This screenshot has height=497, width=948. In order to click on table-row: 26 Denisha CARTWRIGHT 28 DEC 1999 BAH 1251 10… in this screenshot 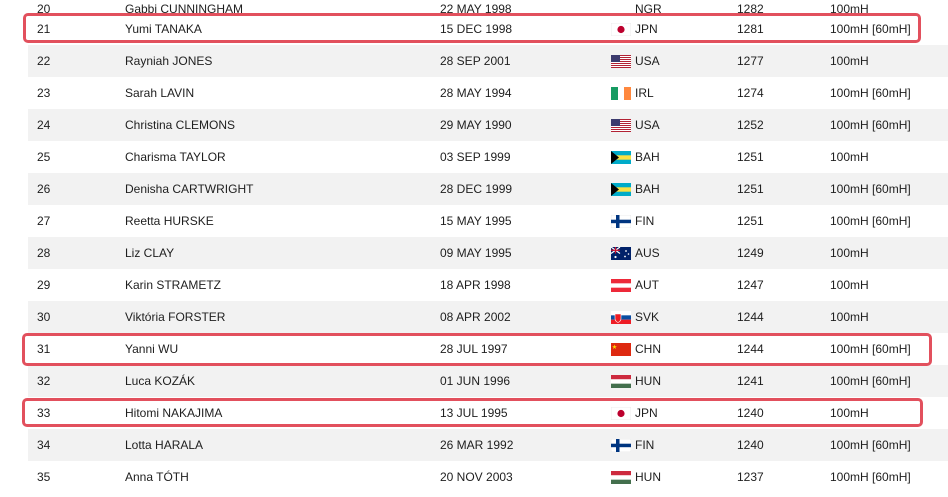, I will do `click(488, 189)`.